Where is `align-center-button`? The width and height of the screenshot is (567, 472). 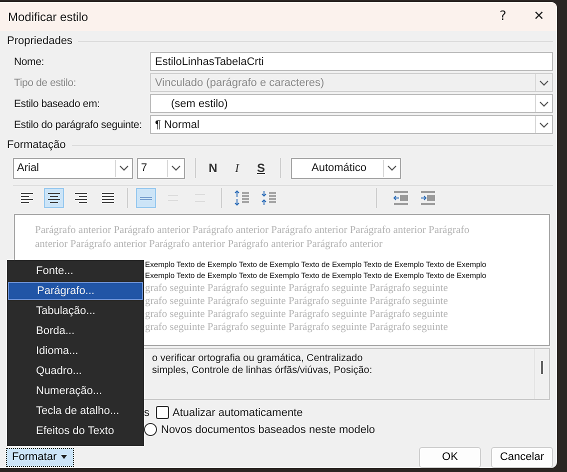
align-center-button is located at coordinates (54, 198).